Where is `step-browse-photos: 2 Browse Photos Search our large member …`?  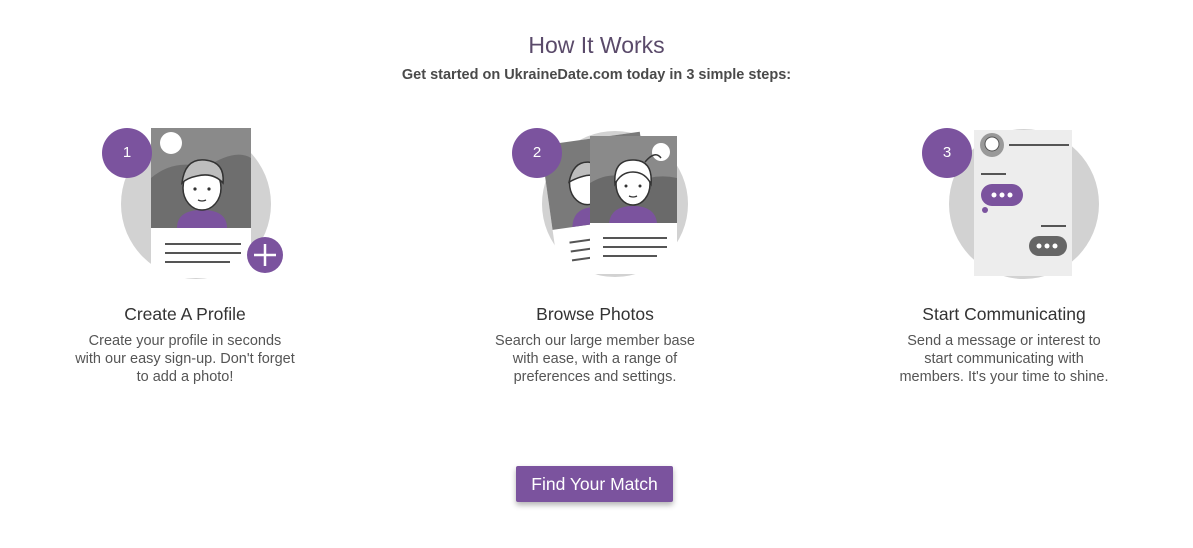
step-browse-photos: 2 Browse Photos Search our large member … is located at coordinates (595, 257).